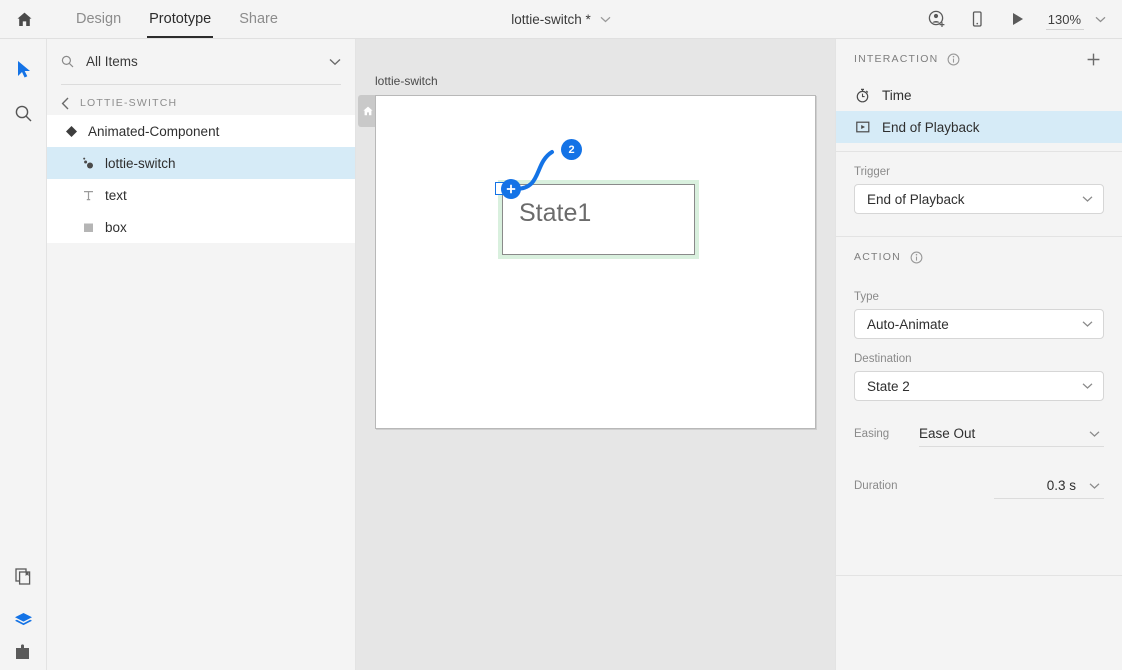 The height and width of the screenshot is (670, 1122). I want to click on artboards-icon, so click(23, 576).